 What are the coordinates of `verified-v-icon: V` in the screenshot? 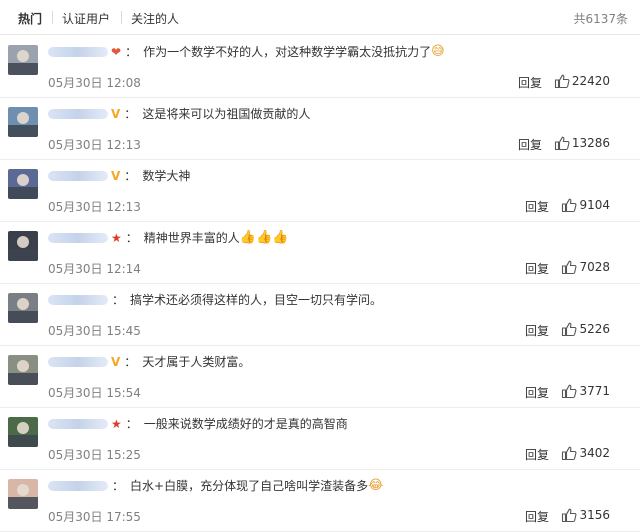 It's located at (116, 114).